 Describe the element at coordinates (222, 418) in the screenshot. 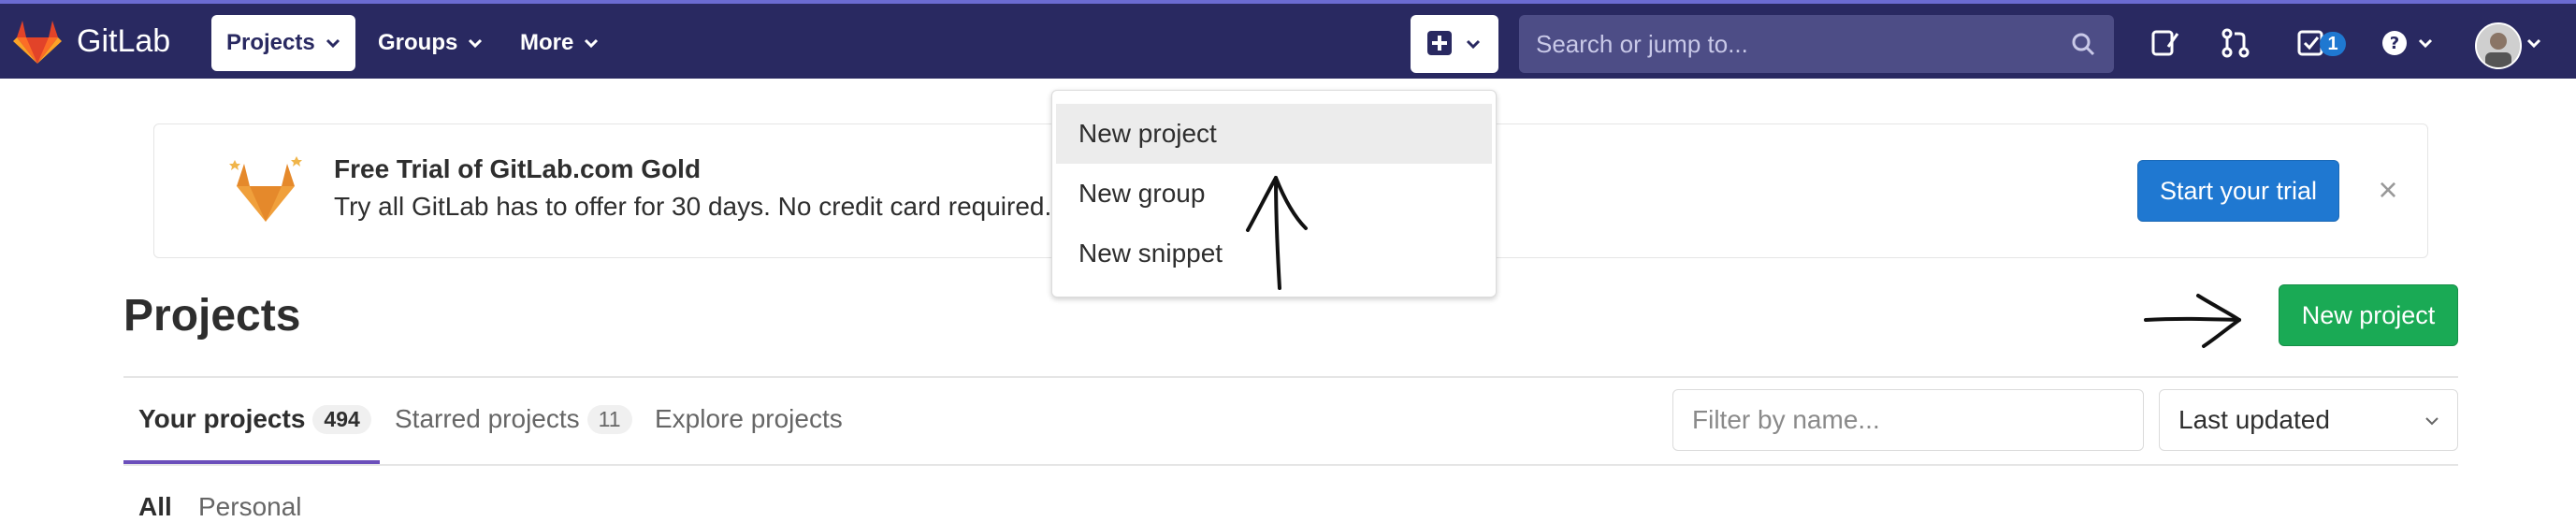

I see `tab-label: Your projects` at that location.